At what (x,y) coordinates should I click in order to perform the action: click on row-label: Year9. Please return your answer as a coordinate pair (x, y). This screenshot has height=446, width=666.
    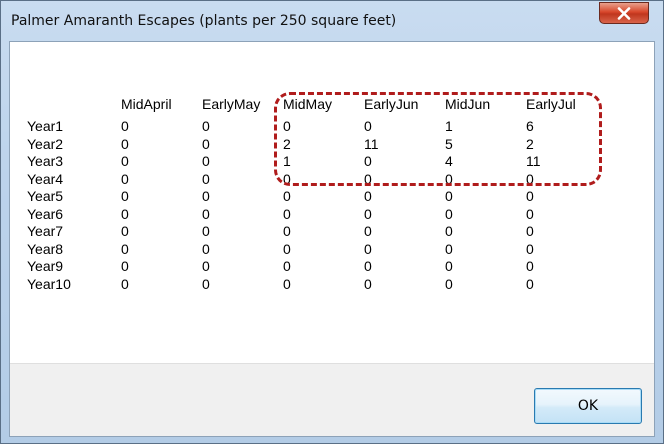
    Looking at the image, I should click on (45, 266).